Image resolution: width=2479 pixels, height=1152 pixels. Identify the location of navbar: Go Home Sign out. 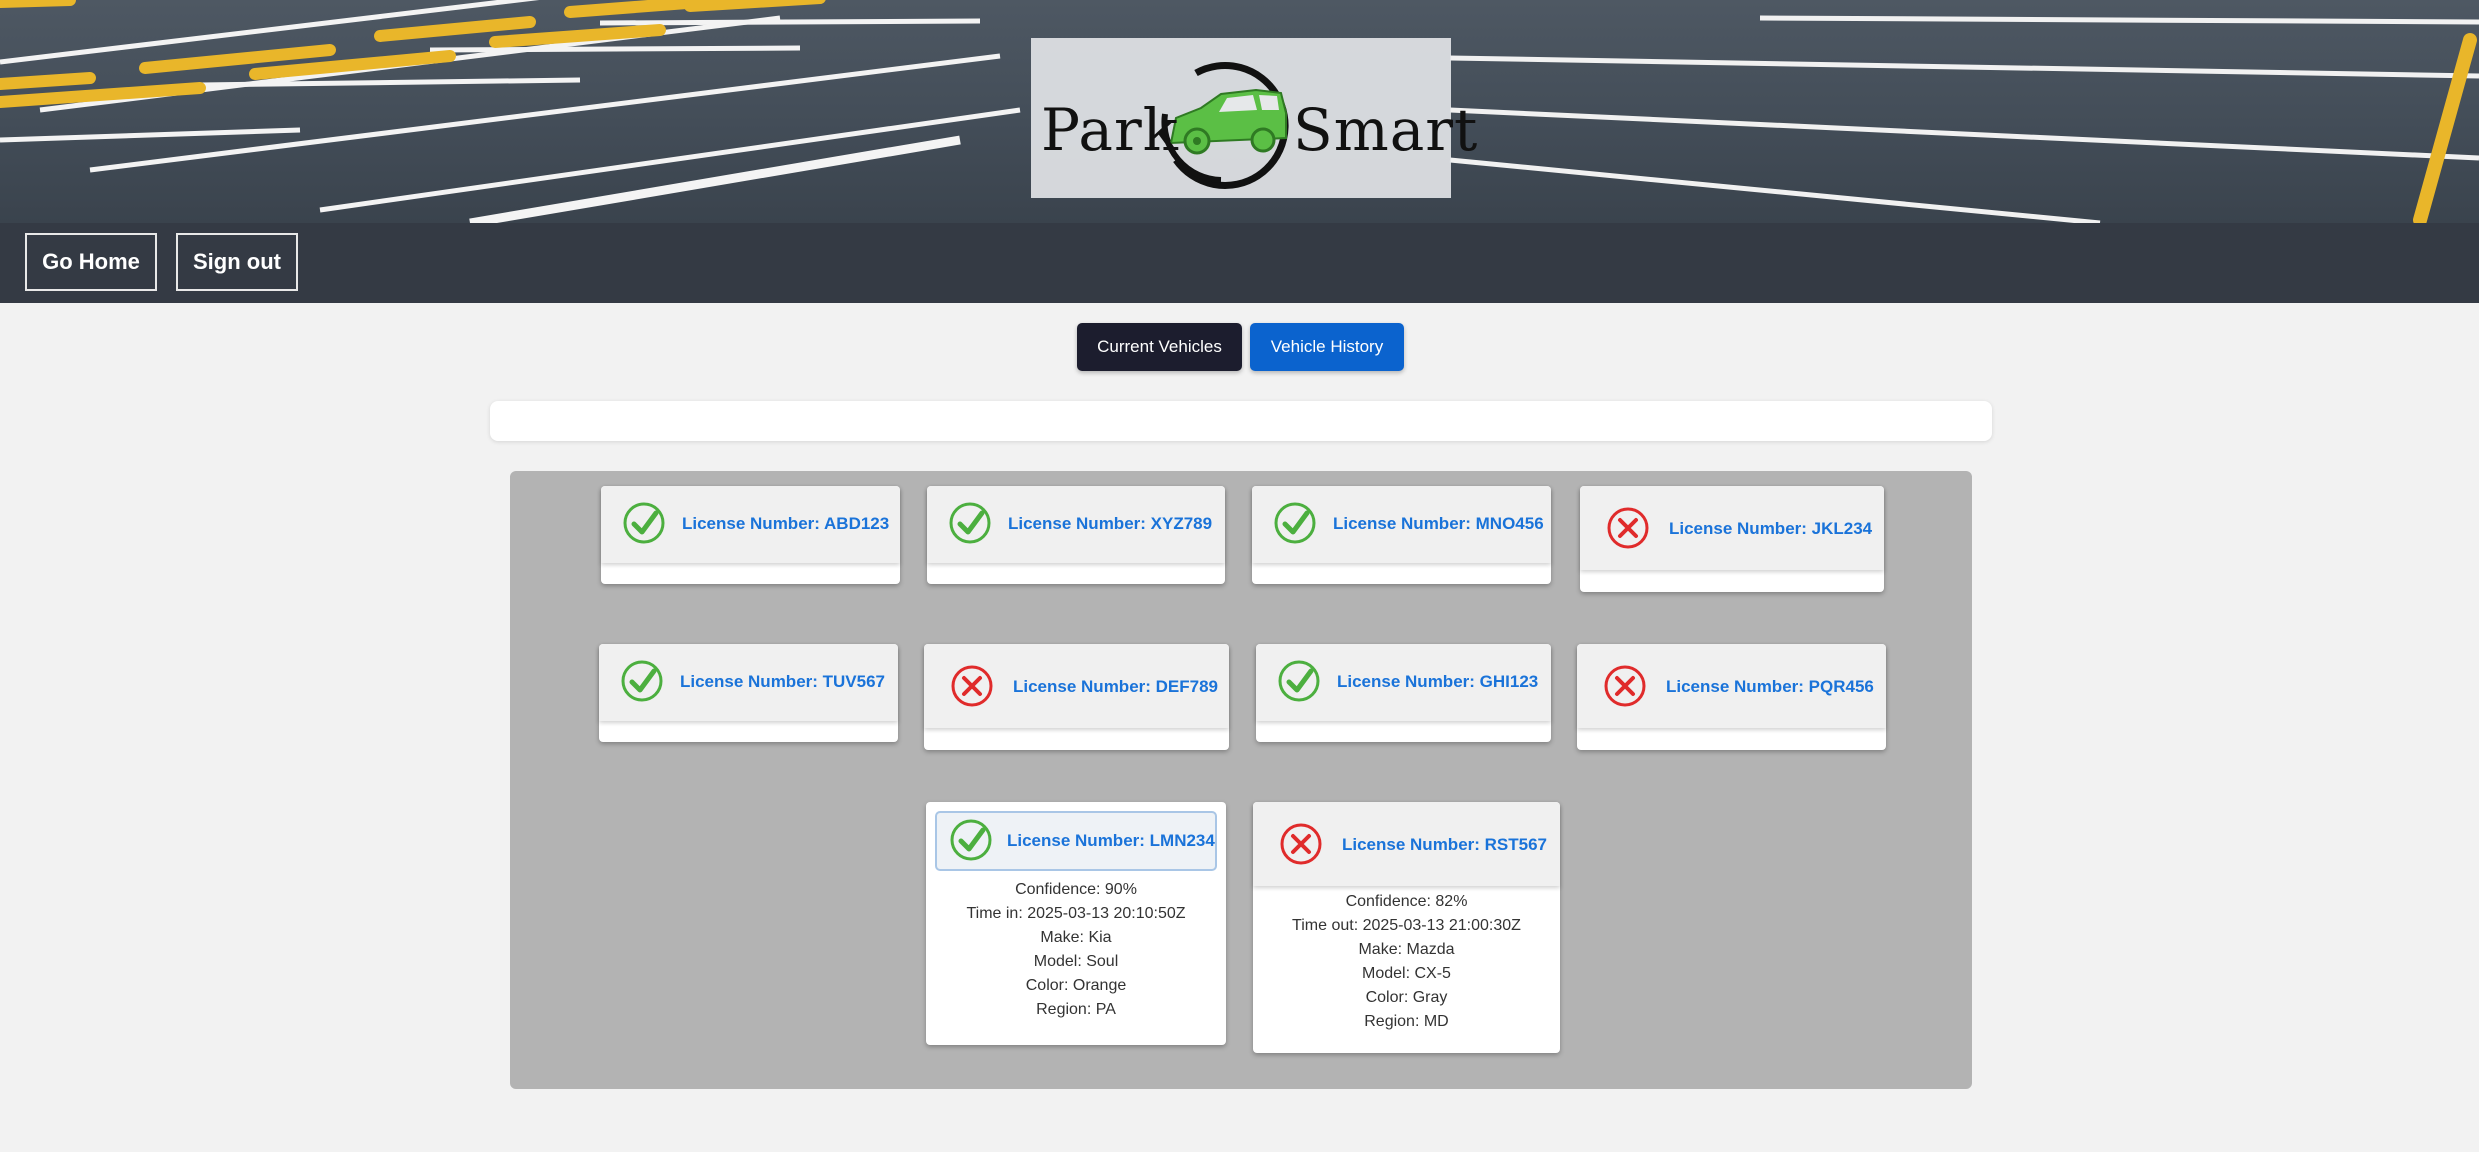
(1239, 263).